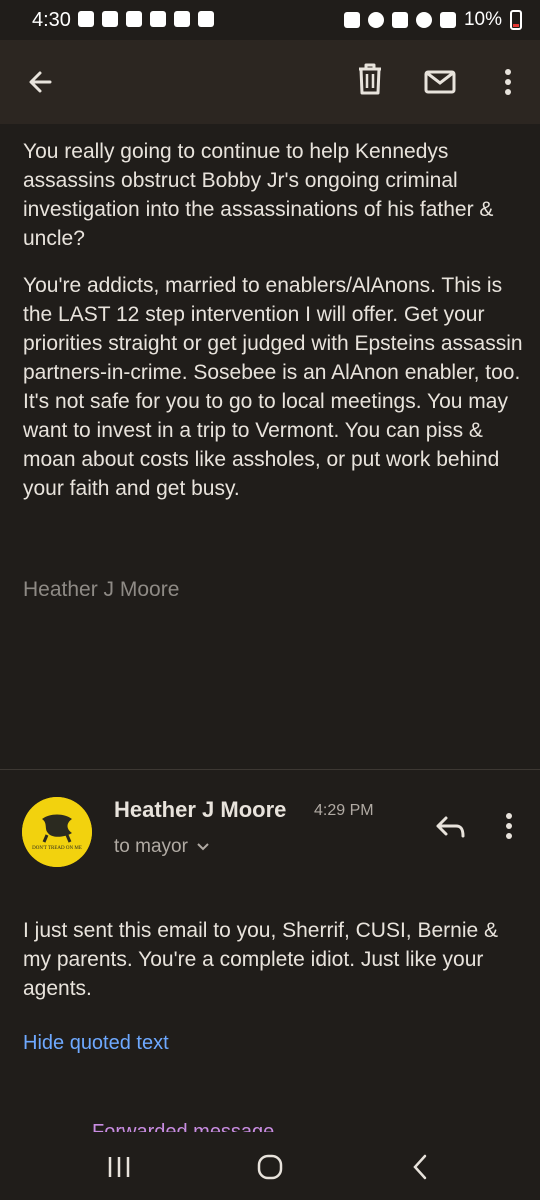 The height and width of the screenshot is (1200, 540). I want to click on reply-icon, so click(450, 826).